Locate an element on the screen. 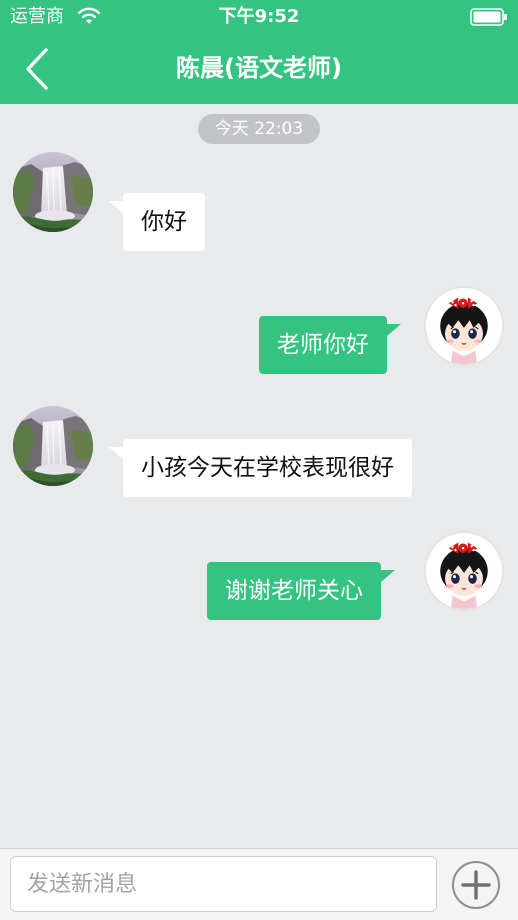  message-composer is located at coordinates (259, 884).